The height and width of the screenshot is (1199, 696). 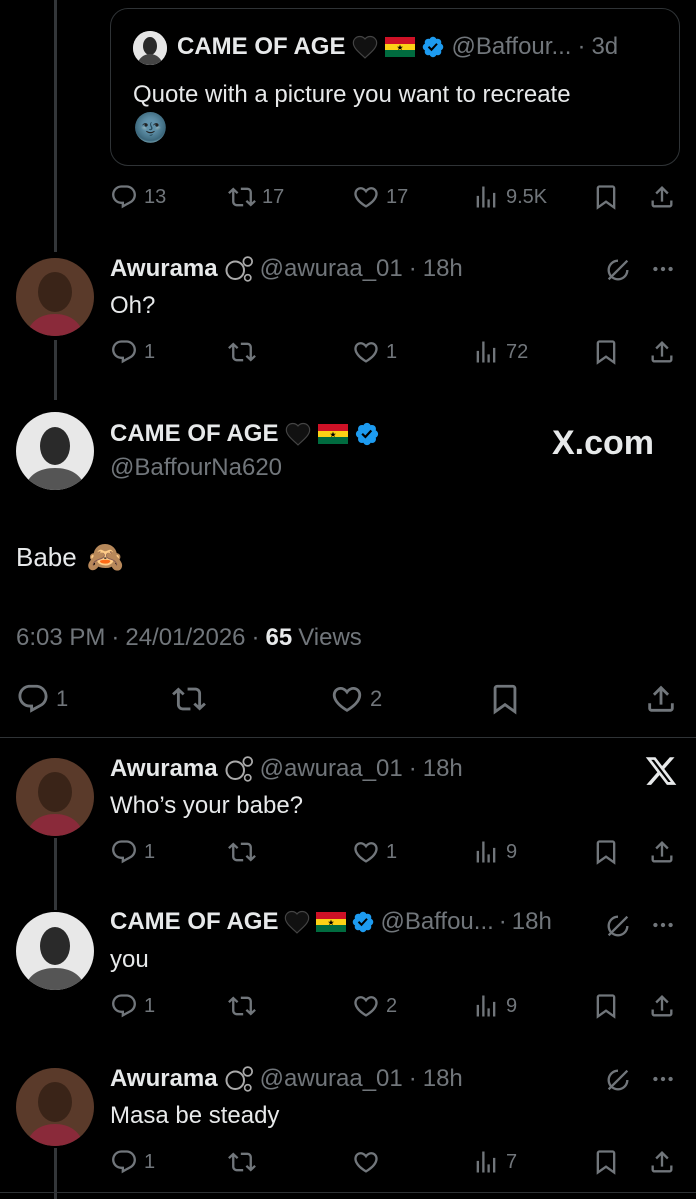 I want to click on quote-author-name: CAME OF AGE, so click(x=261, y=46).